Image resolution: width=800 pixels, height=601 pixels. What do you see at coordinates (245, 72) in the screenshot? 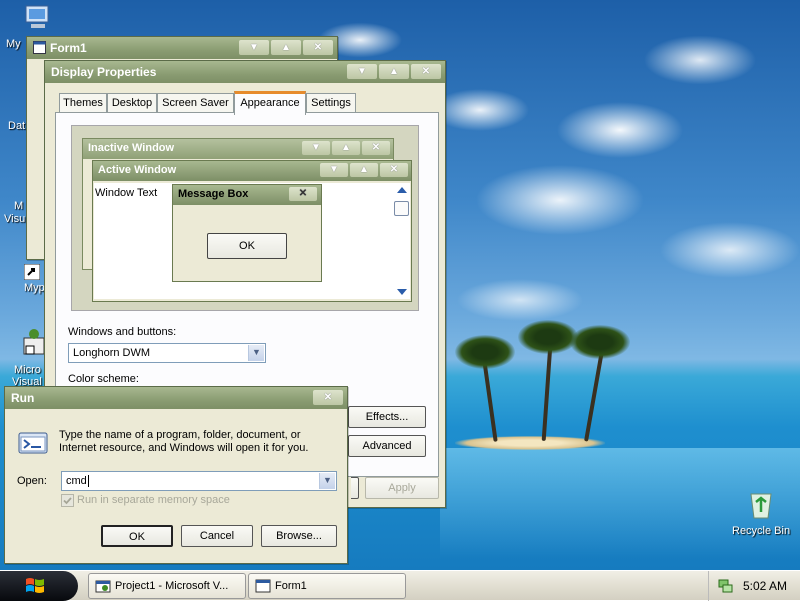
I see `display-properties-titlebar: Display Properties ▼ ▲ ✕` at bounding box center [245, 72].